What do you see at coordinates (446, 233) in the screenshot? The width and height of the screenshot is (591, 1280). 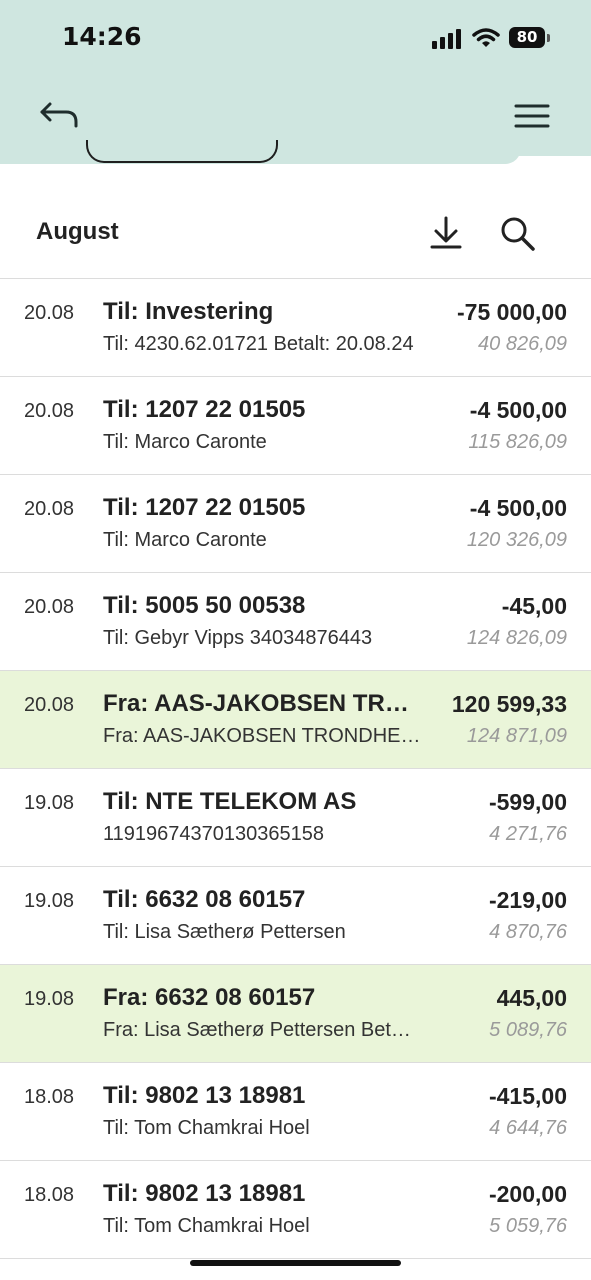 I see `download-icon` at bounding box center [446, 233].